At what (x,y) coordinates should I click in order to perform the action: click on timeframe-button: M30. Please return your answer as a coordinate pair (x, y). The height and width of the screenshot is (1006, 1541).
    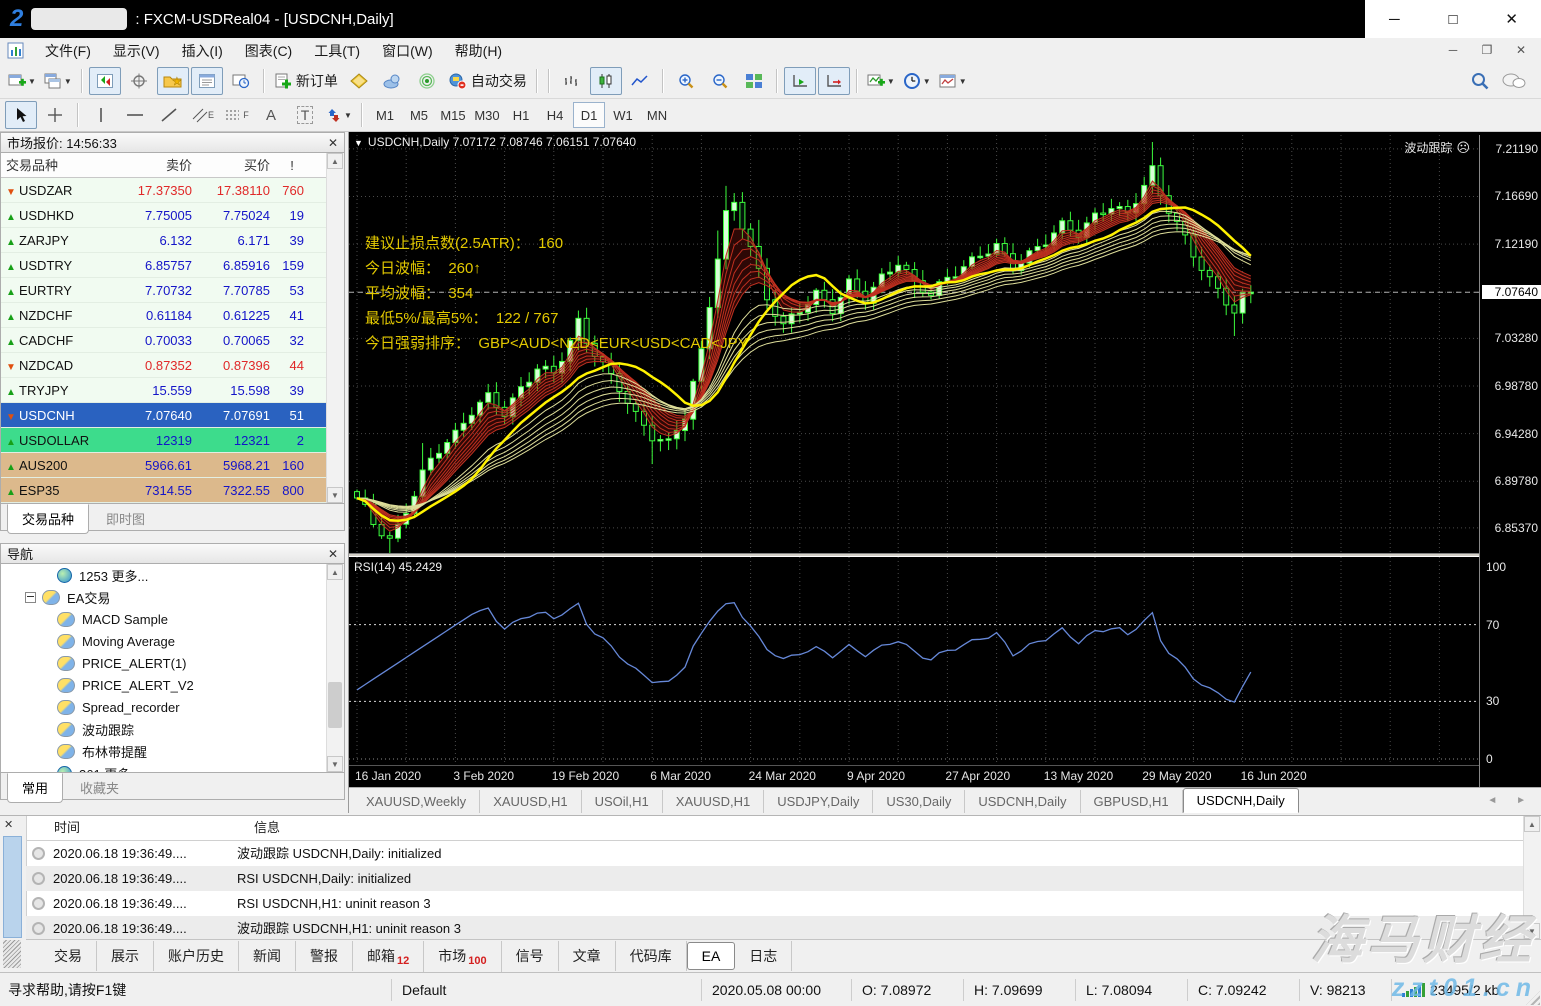
    Looking at the image, I should click on (487, 115).